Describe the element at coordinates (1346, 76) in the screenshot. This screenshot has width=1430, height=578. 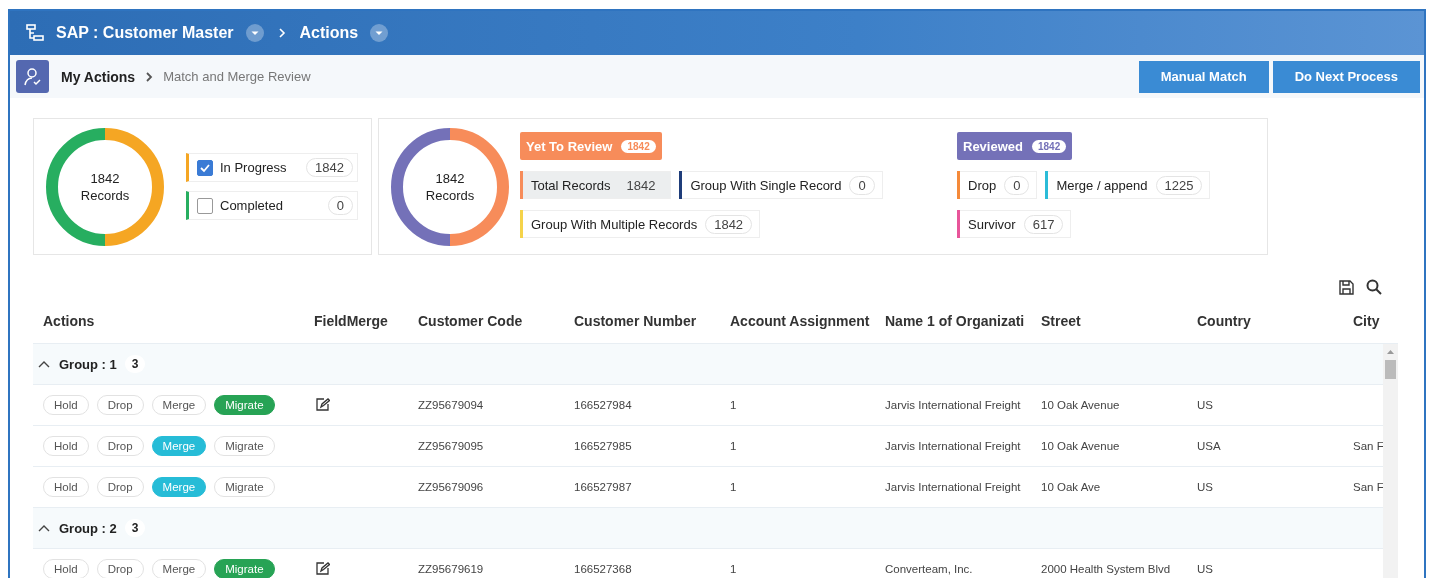
I see `action-button: Do Next Process` at that location.